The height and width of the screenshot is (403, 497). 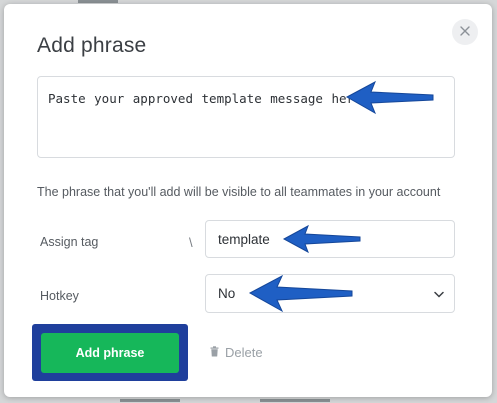 I want to click on assign-tag-label: Assign tag, so click(x=69, y=242).